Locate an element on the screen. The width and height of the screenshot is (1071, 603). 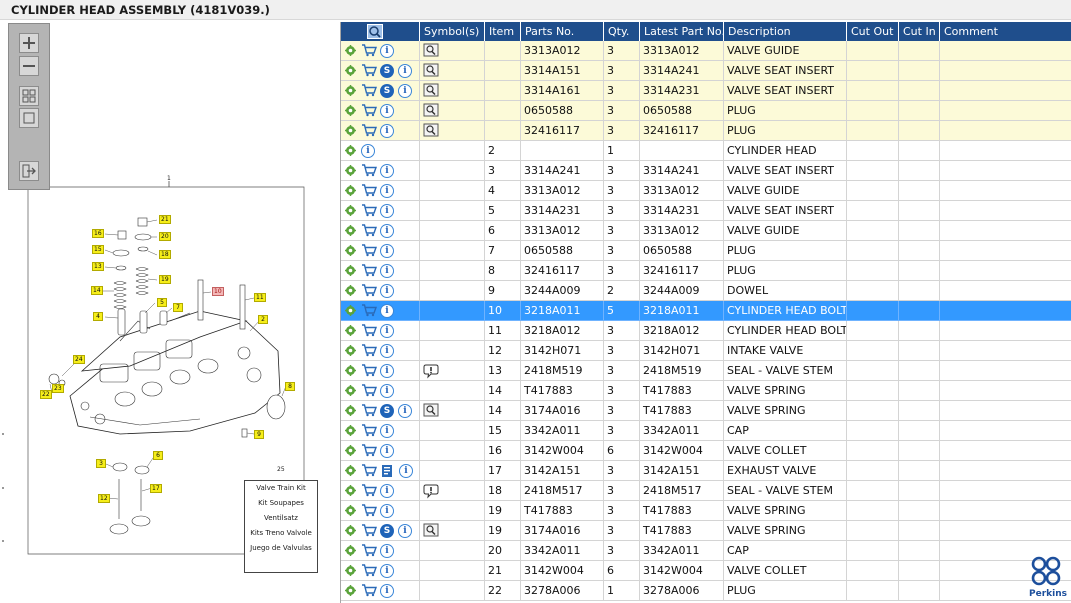
table-row: Si 19 3174A016 3 T417883 VALVE SPRING is located at coordinates (706, 531).